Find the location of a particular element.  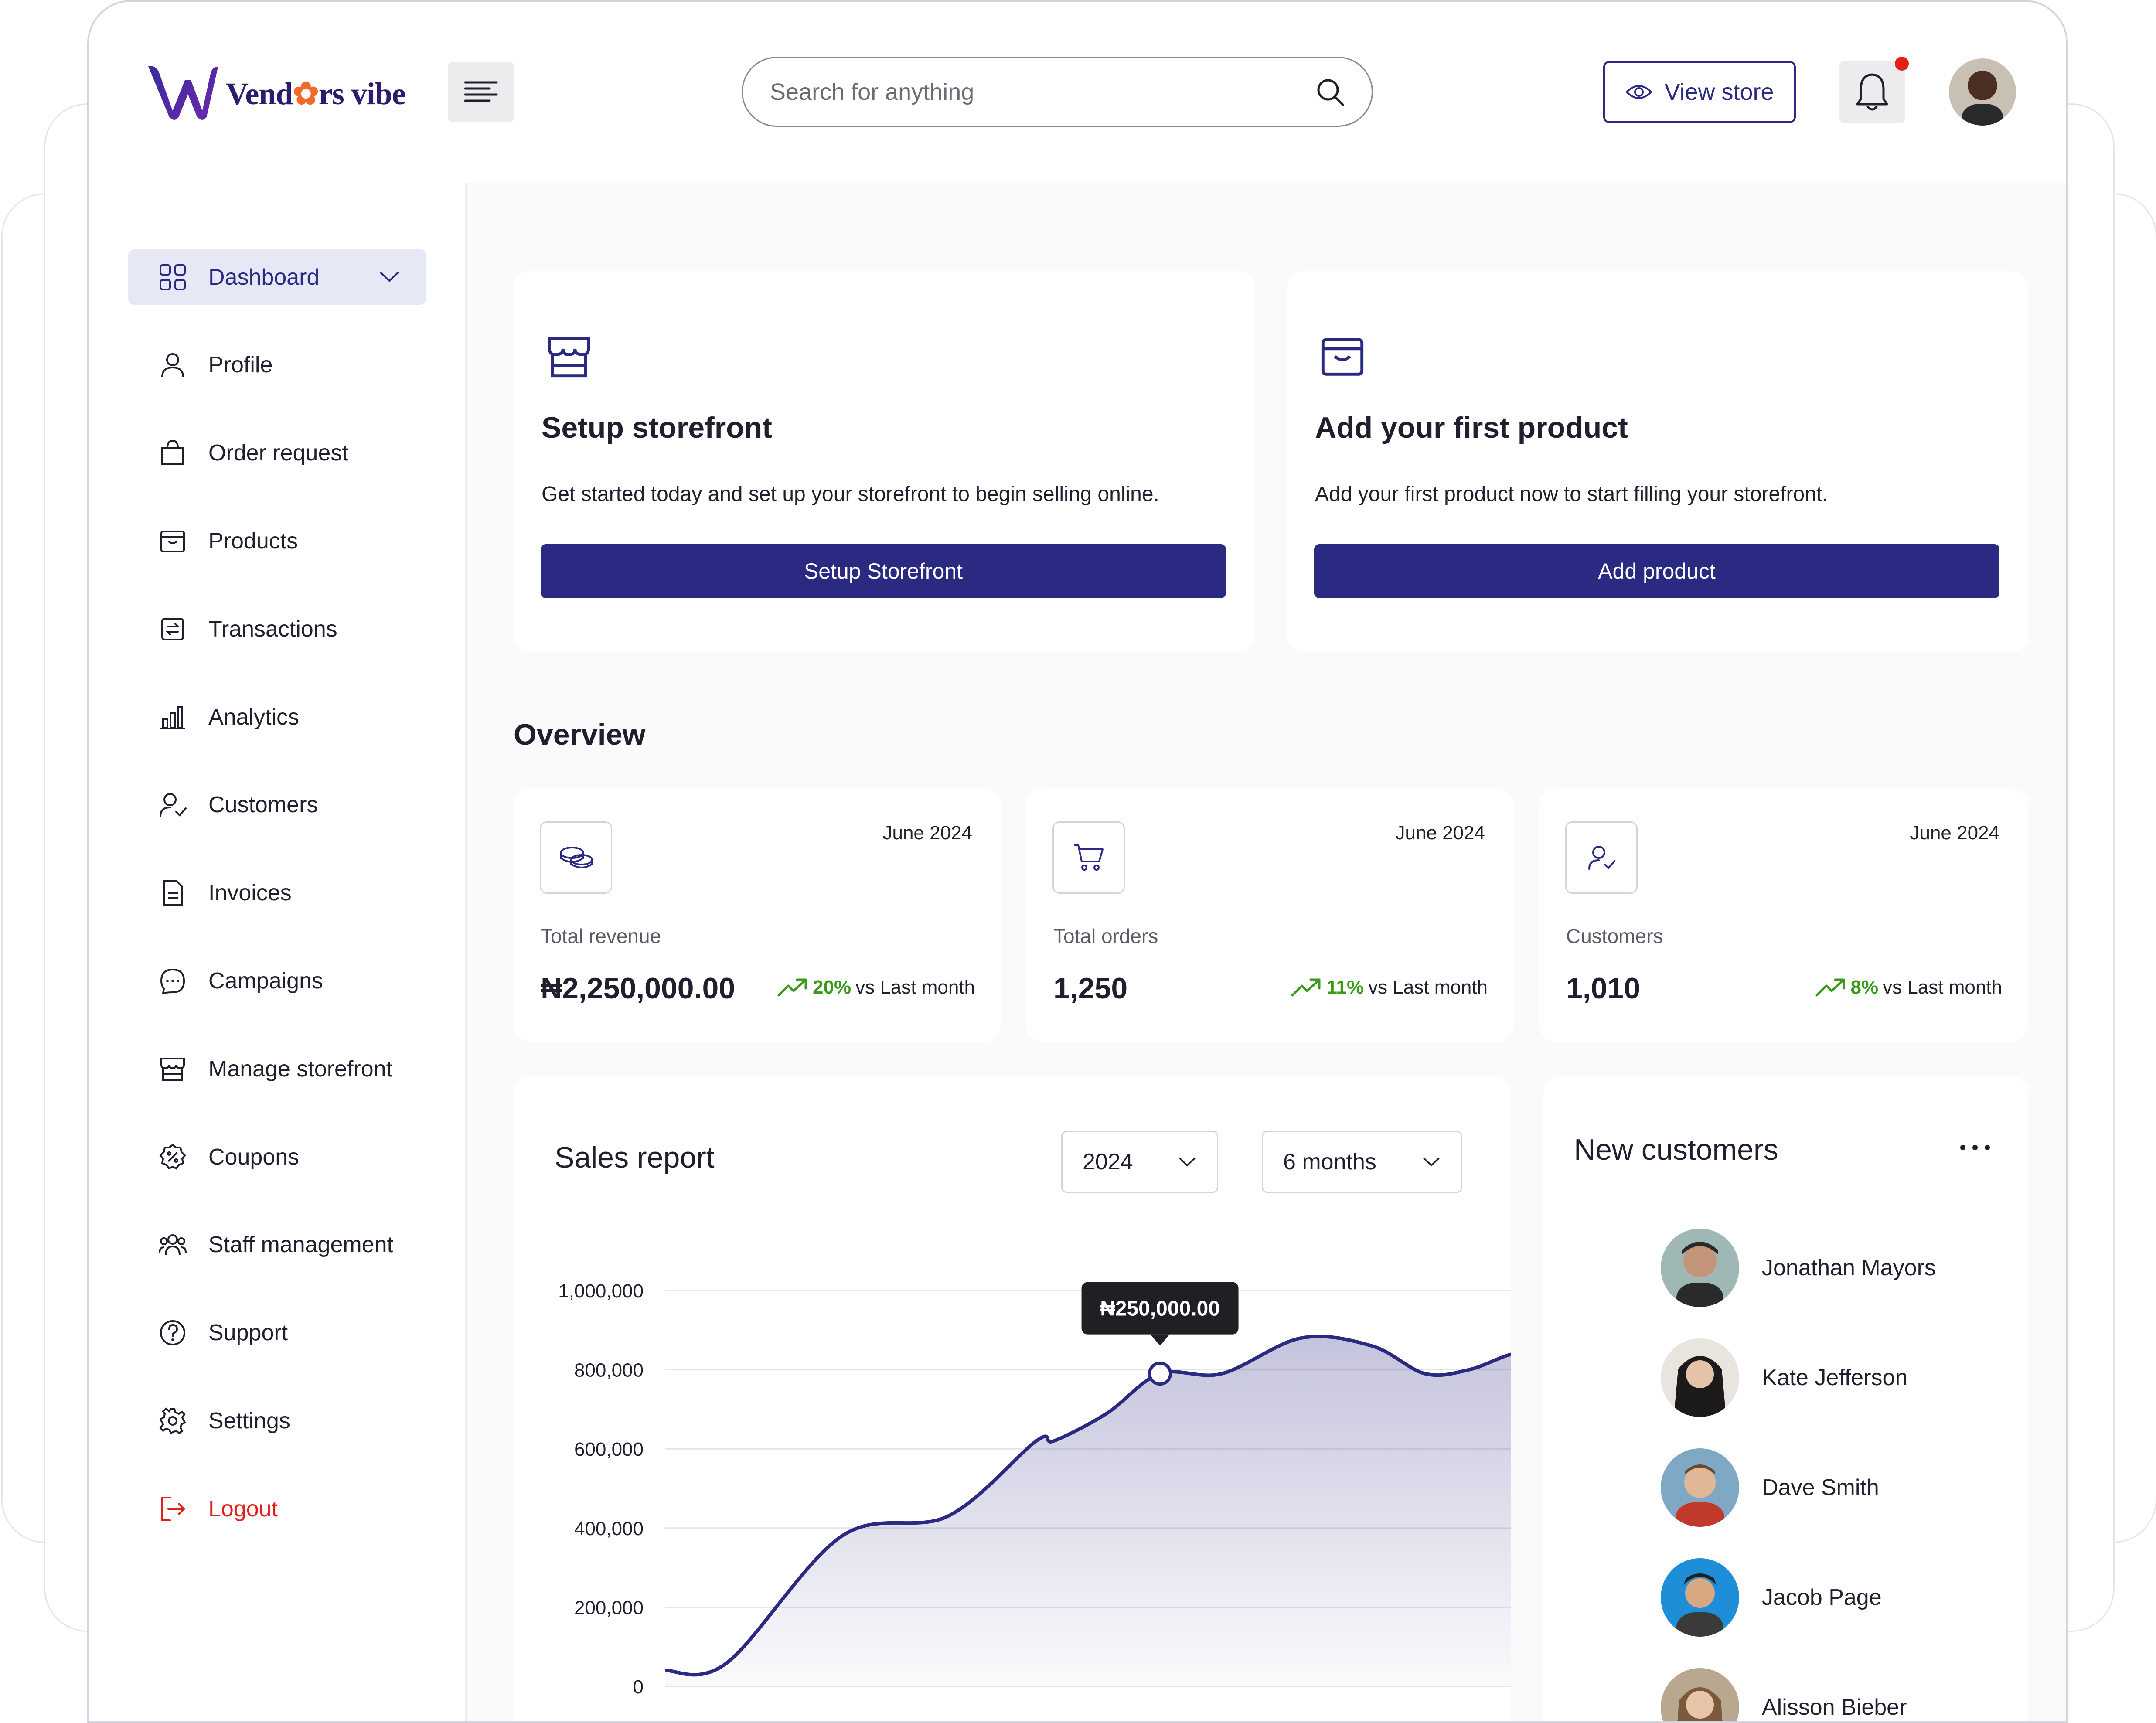

menu-toggle-button is located at coordinates (481, 92).